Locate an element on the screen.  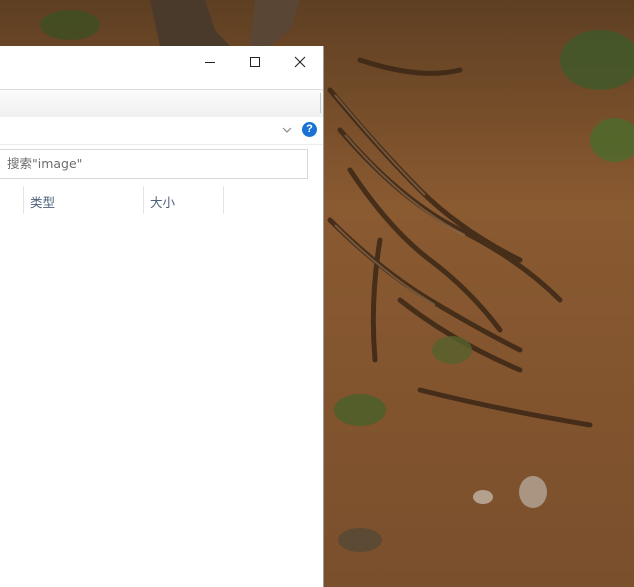
column-header-size: 大小 is located at coordinates (162, 201).